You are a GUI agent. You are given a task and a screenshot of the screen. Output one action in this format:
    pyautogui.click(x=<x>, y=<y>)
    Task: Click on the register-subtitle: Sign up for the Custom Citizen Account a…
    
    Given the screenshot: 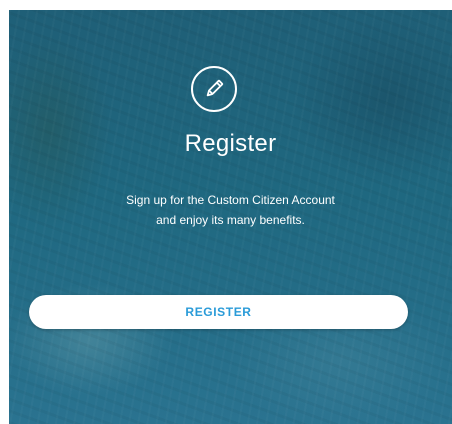 What is the action you would take?
    pyautogui.click(x=230, y=210)
    